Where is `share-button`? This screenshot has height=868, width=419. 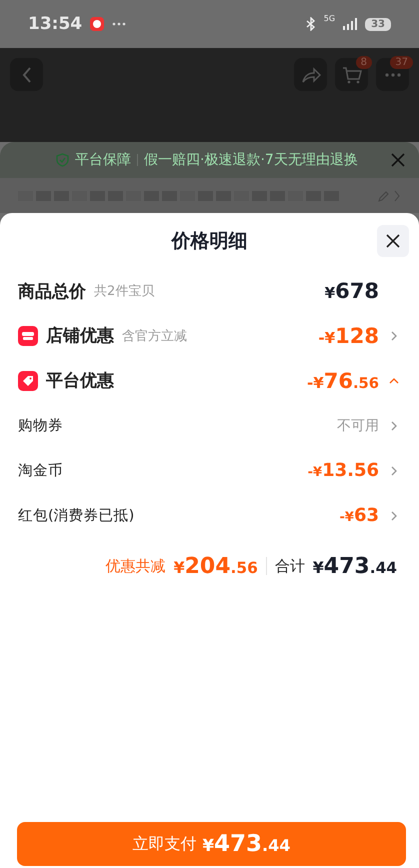 share-button is located at coordinates (310, 74).